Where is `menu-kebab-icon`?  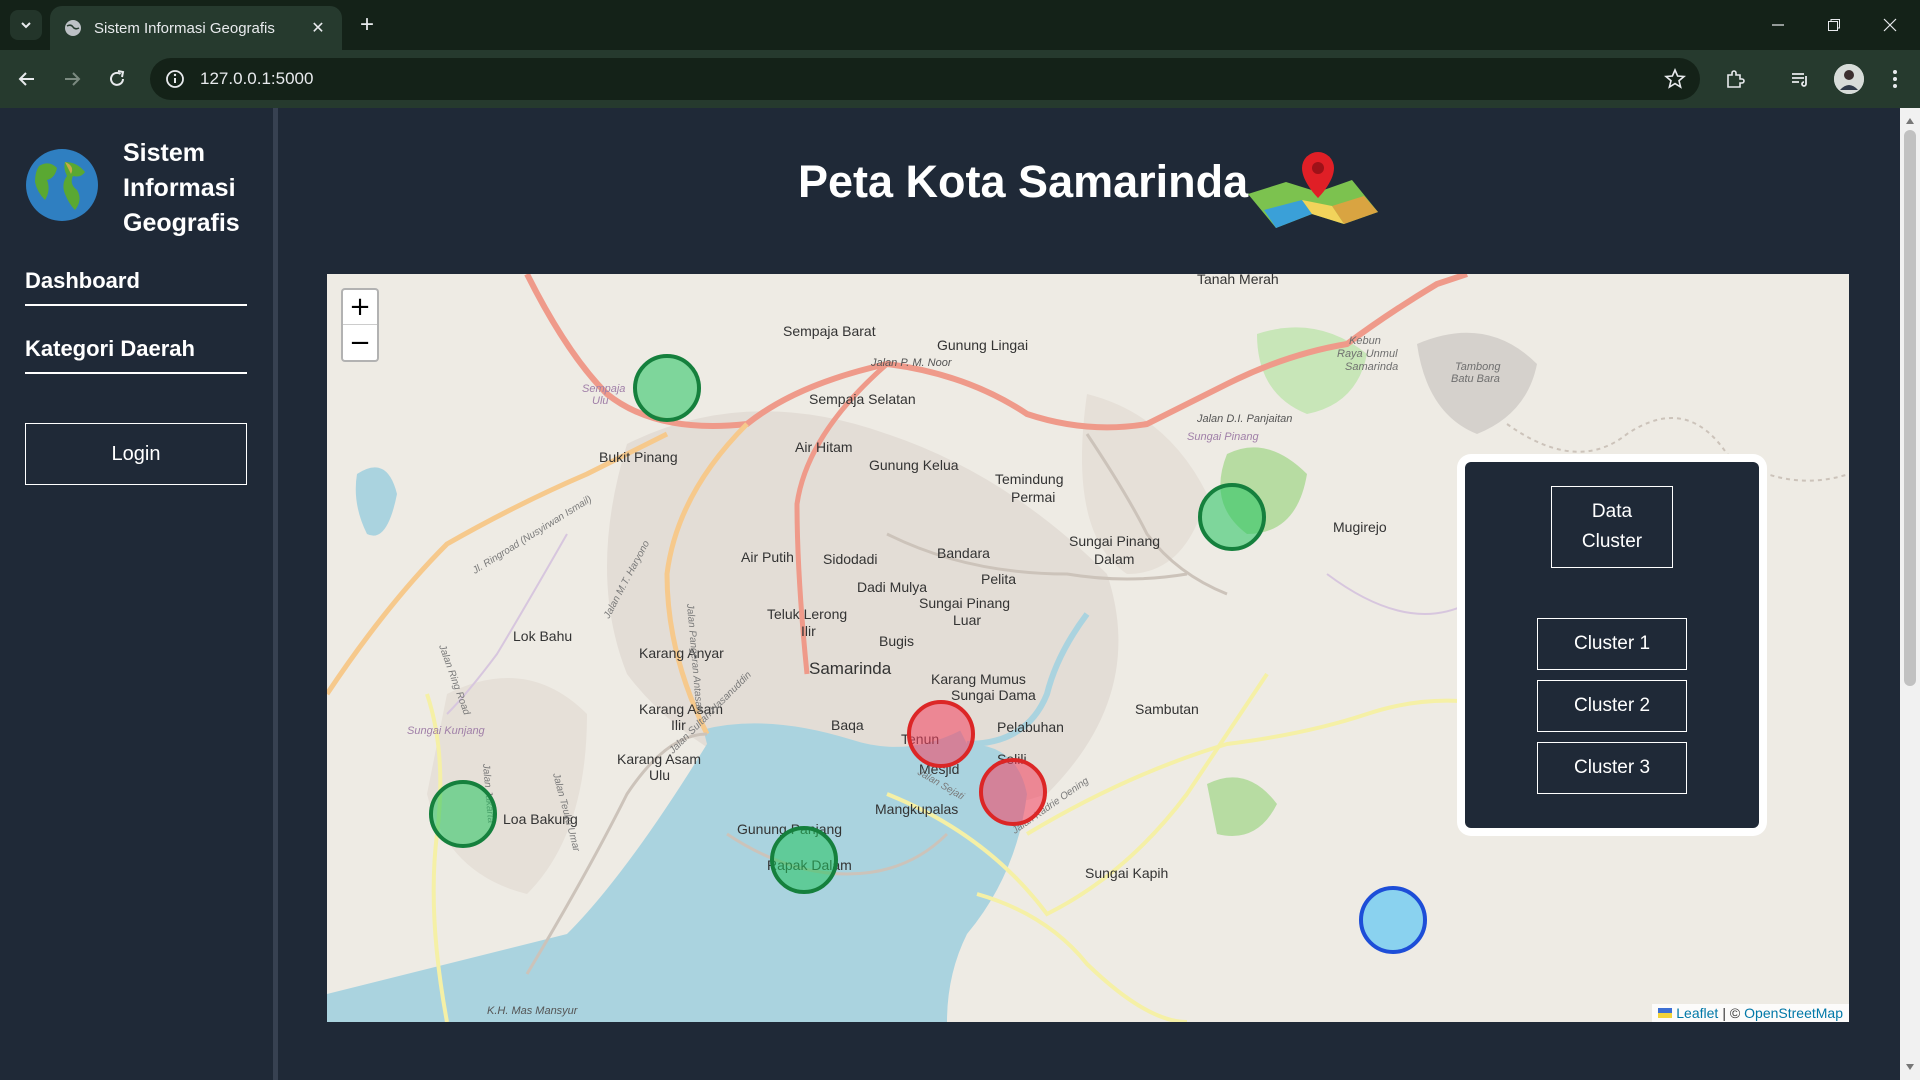 menu-kebab-icon is located at coordinates (1895, 79).